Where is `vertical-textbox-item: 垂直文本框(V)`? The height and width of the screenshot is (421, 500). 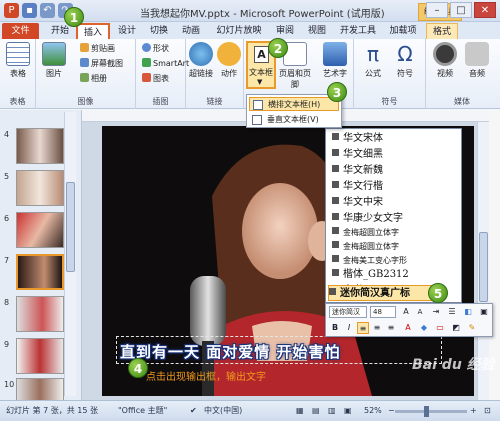
vertical-textbox-item: 垂直文本框(V) is located at coordinates (294, 120).